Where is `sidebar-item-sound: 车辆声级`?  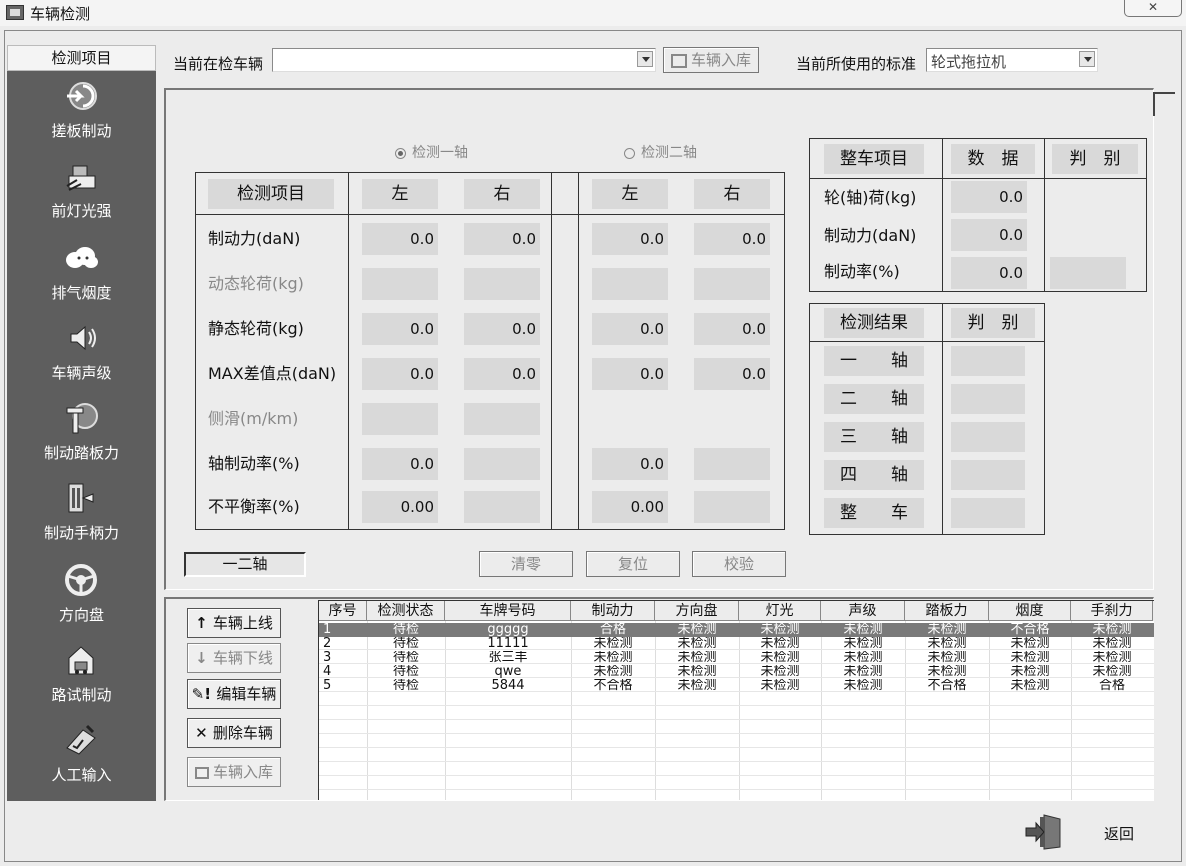 sidebar-item-sound: 车辆声级 is located at coordinates (81, 360).